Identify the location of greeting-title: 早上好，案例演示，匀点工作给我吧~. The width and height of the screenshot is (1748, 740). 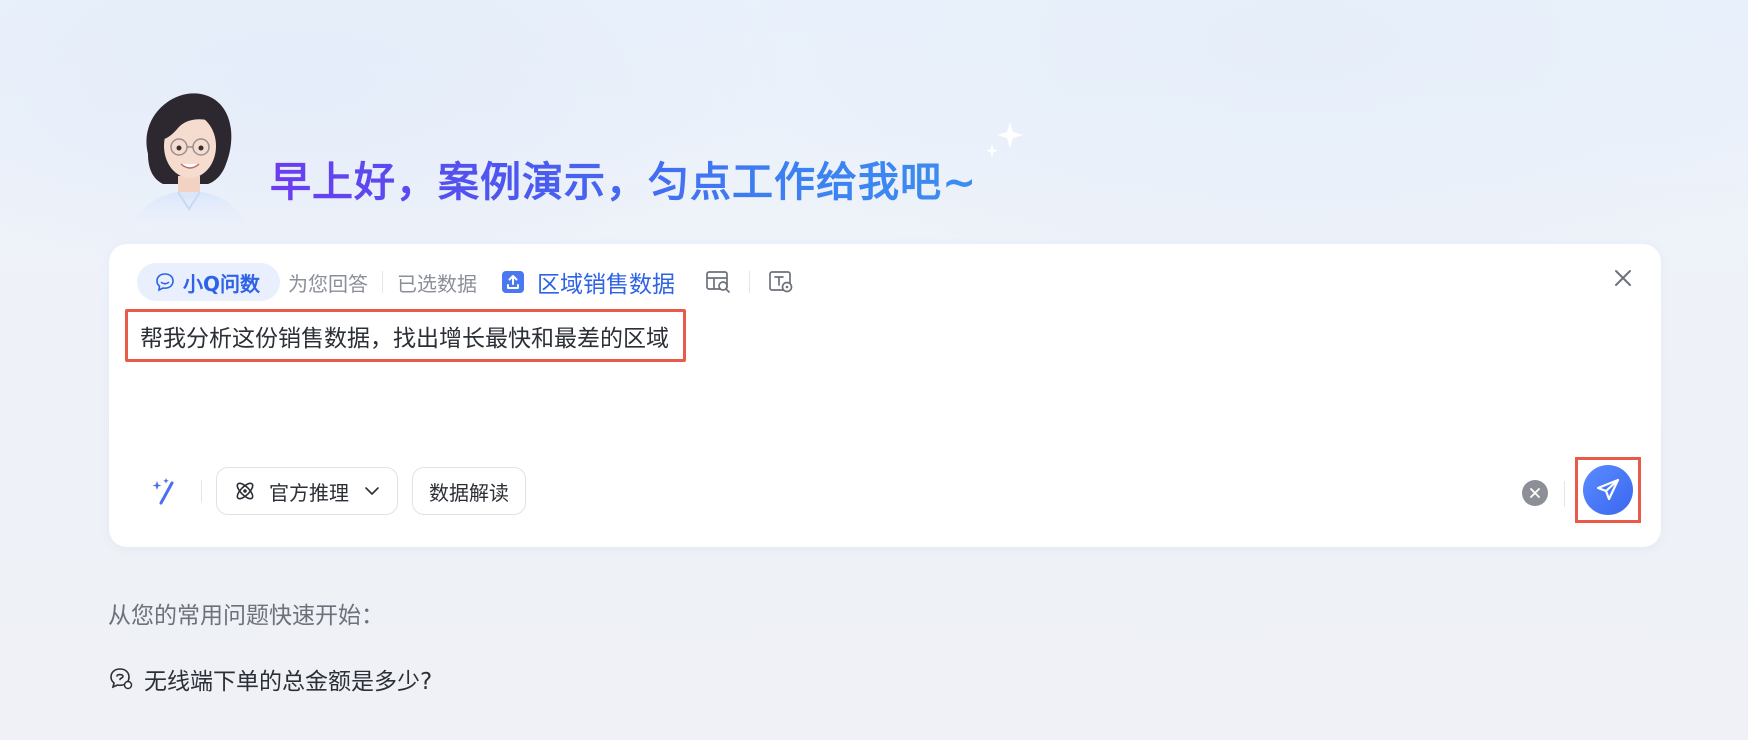
(623, 178).